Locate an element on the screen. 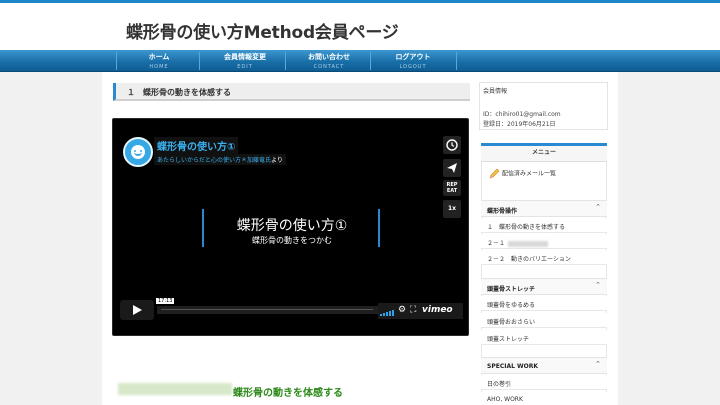 This screenshot has width=720, height=405. time-badge: 17:13 is located at coordinates (165, 301).